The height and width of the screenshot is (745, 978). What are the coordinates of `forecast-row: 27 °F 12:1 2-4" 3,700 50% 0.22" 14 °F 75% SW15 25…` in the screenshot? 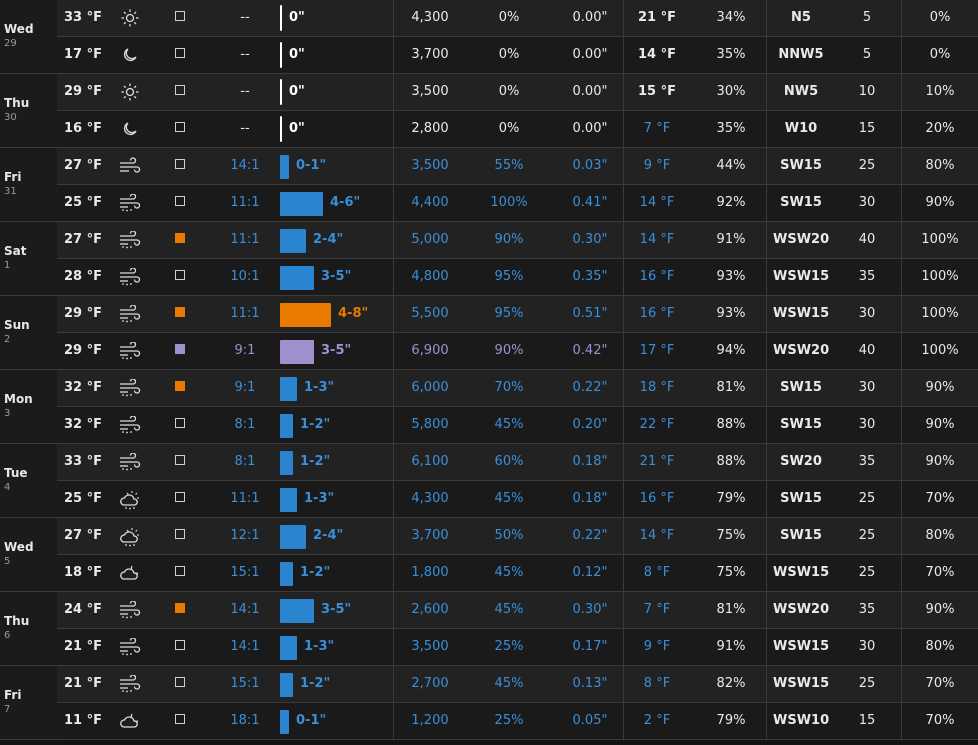 It's located at (517, 536).